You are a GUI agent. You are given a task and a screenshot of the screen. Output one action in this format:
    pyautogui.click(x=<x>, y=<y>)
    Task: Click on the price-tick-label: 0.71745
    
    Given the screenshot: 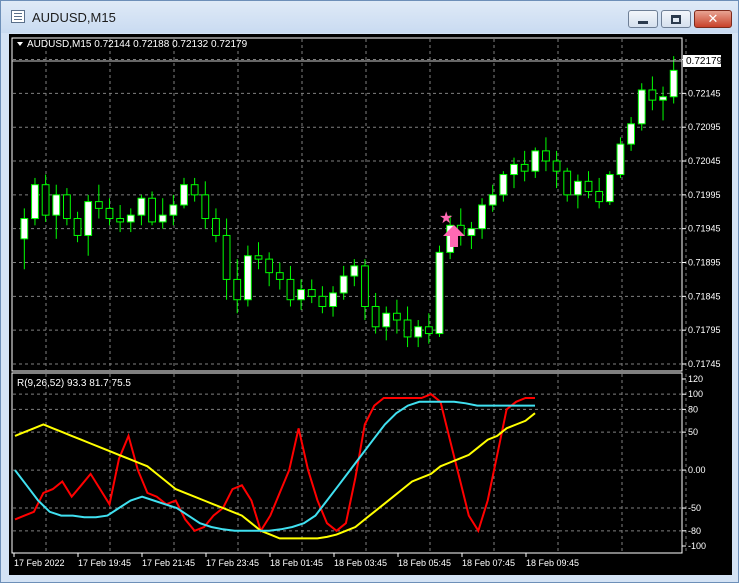 What is the action you would take?
    pyautogui.click(x=704, y=364)
    